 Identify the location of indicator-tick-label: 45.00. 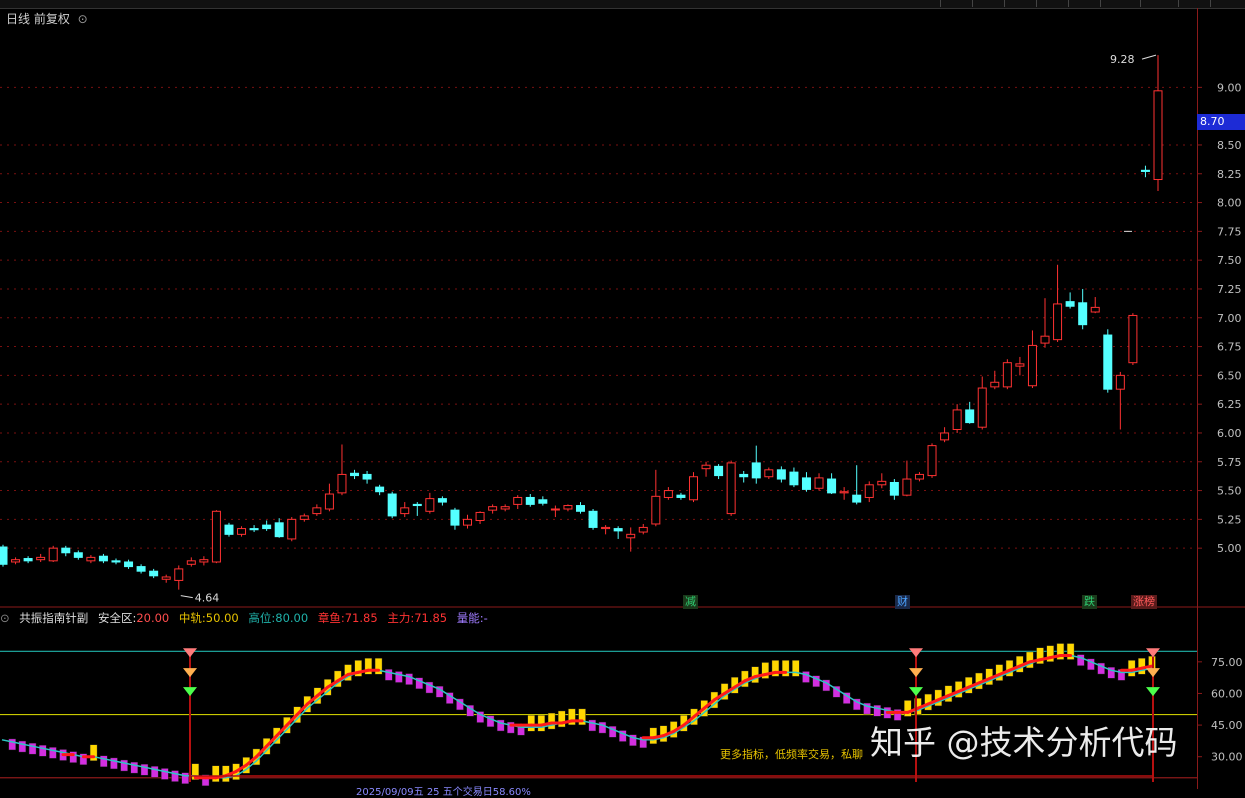
(1227, 725).